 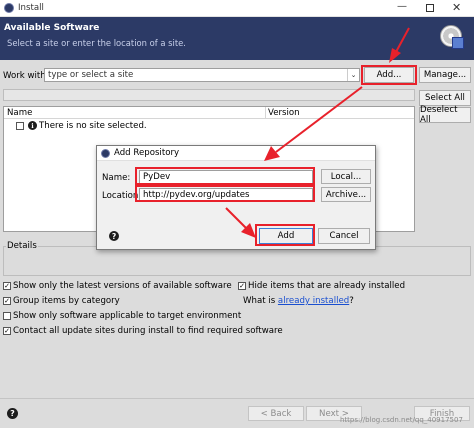 I want to click on arrow-to-add-site, so click(x=399, y=45).